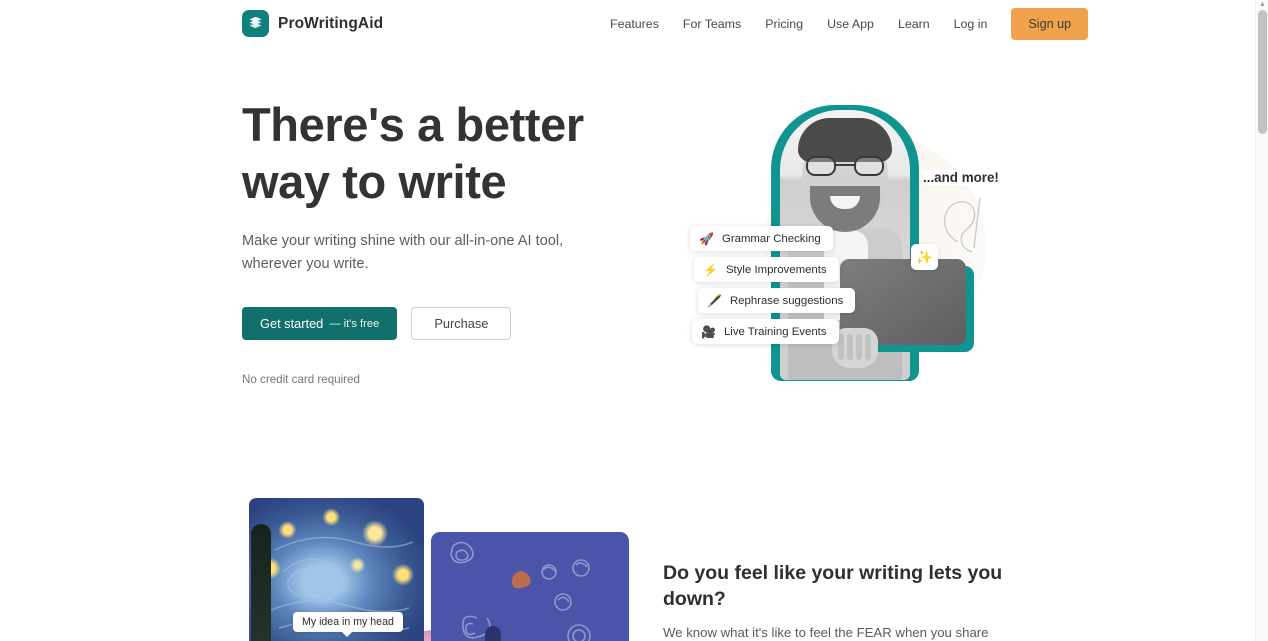 This screenshot has height=641, width=1268. I want to click on sketch-cypress, so click(493, 633).